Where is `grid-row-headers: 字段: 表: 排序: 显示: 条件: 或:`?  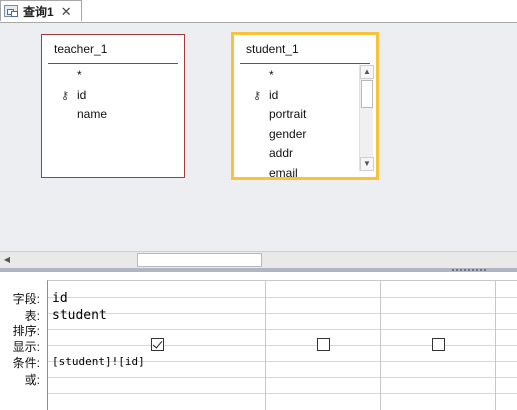 grid-row-headers: 字段: 表: 排序: 显示: 条件: 或: is located at coordinates (23, 341).